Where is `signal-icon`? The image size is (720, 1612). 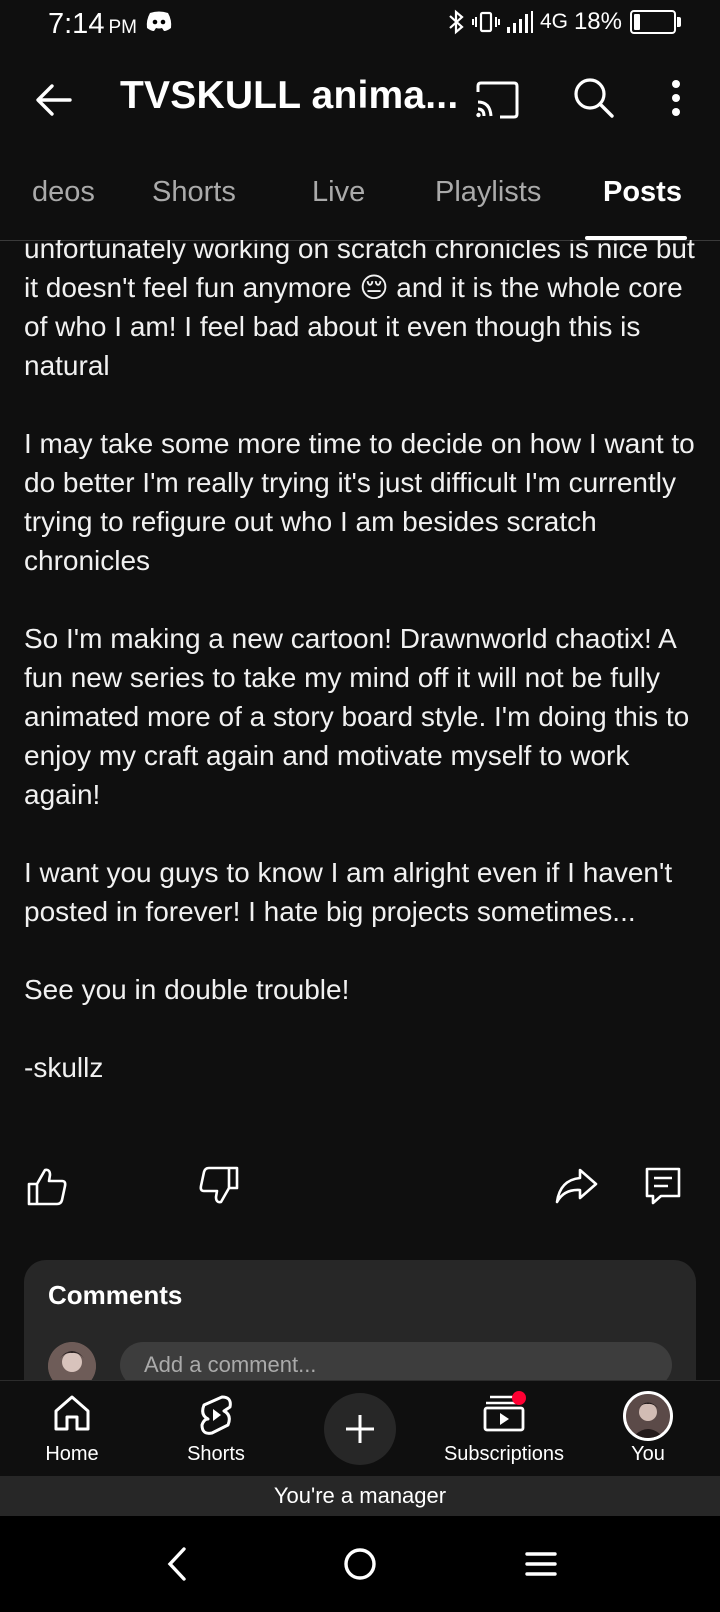 signal-icon is located at coordinates (519, 22).